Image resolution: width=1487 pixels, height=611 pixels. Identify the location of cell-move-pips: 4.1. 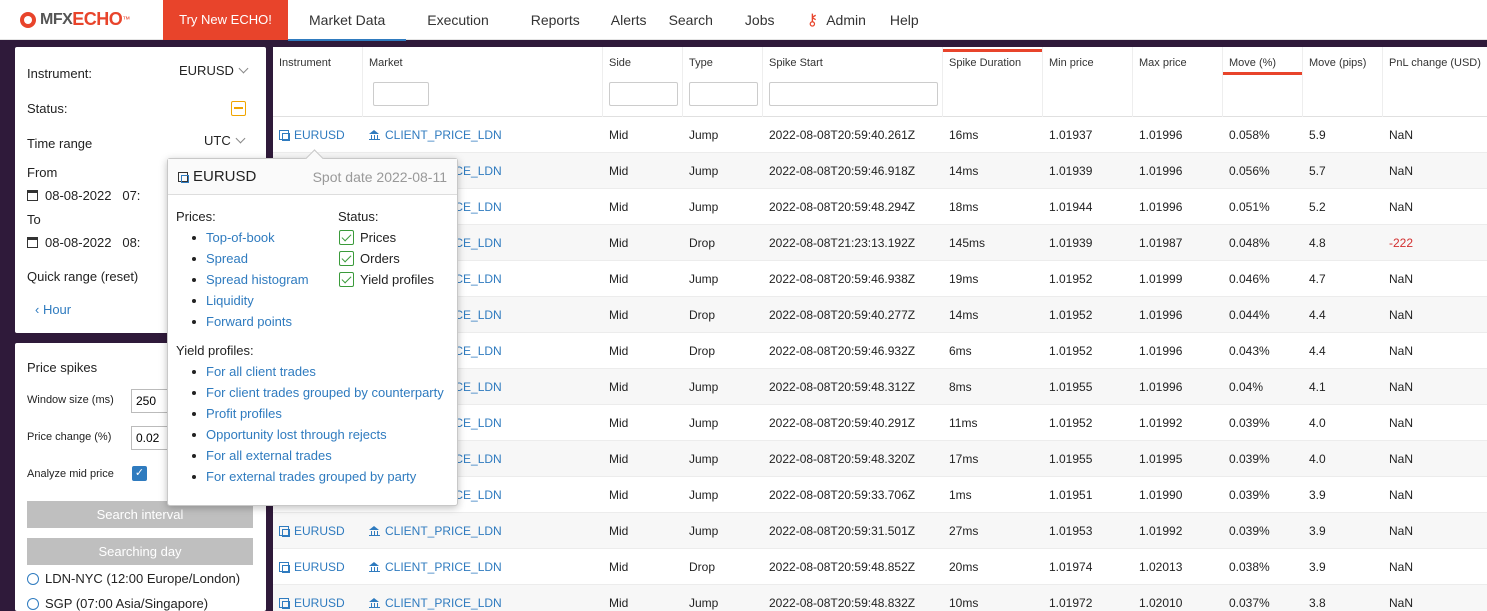
(1317, 387).